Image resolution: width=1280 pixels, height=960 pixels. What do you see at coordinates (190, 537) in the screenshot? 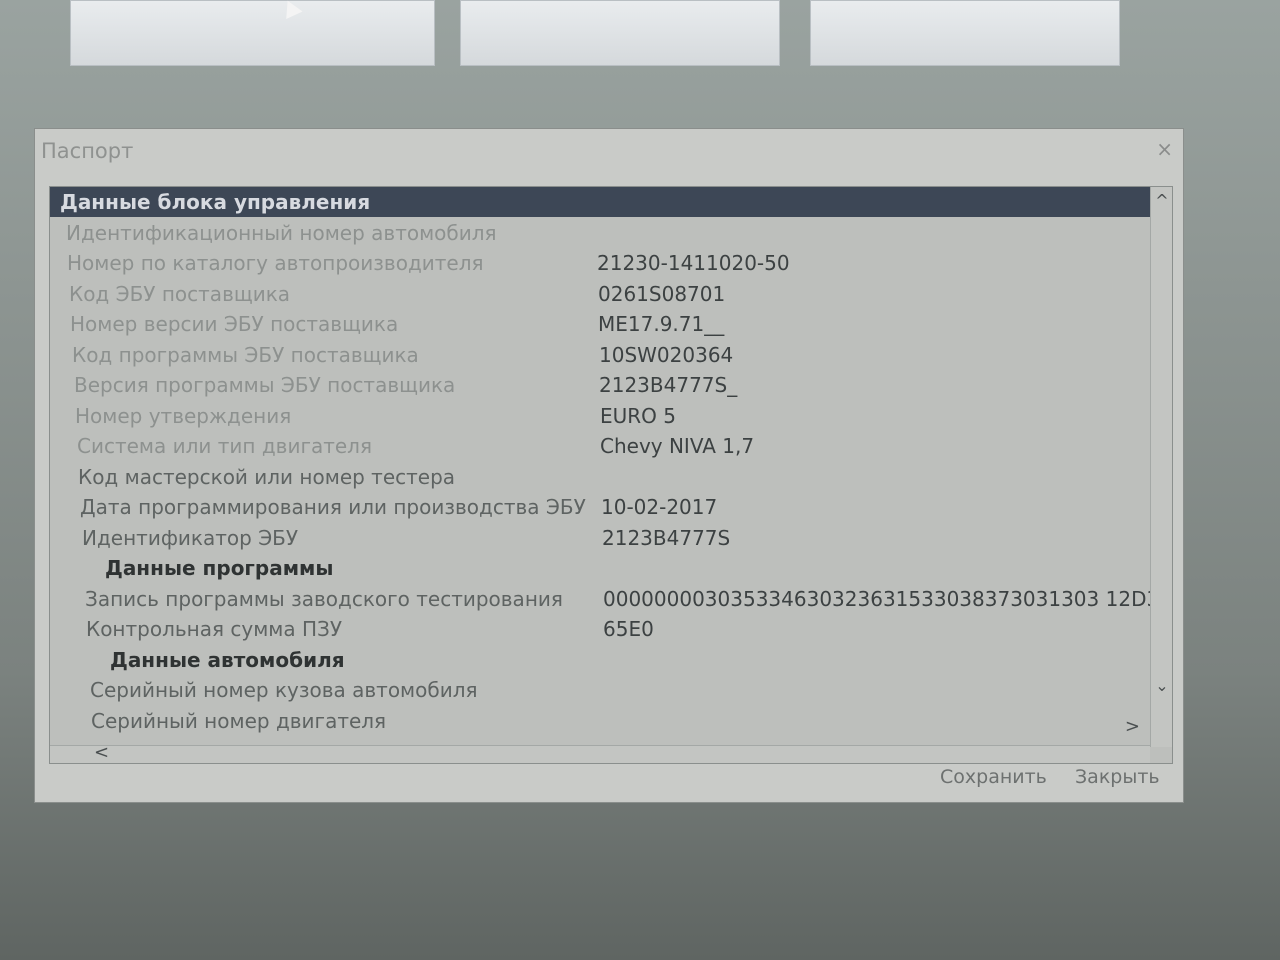
I see `row-label: Идентификатор ЭБУ` at bounding box center [190, 537].